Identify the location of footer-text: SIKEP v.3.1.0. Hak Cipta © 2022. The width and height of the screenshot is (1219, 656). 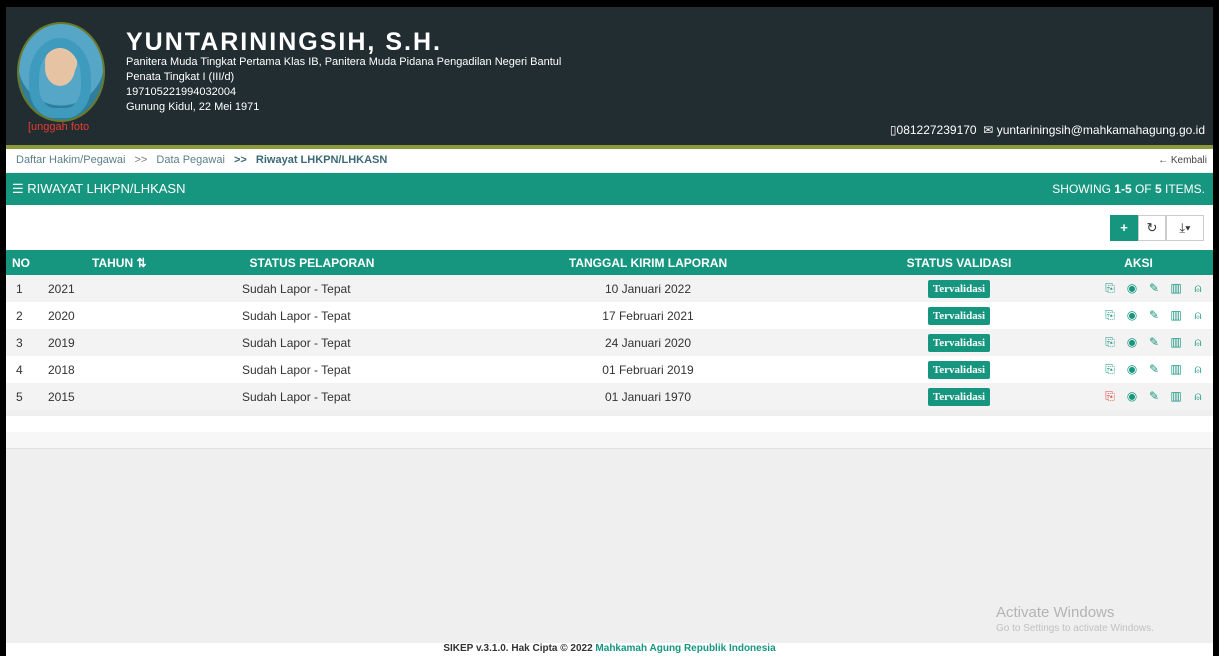
(519, 648).